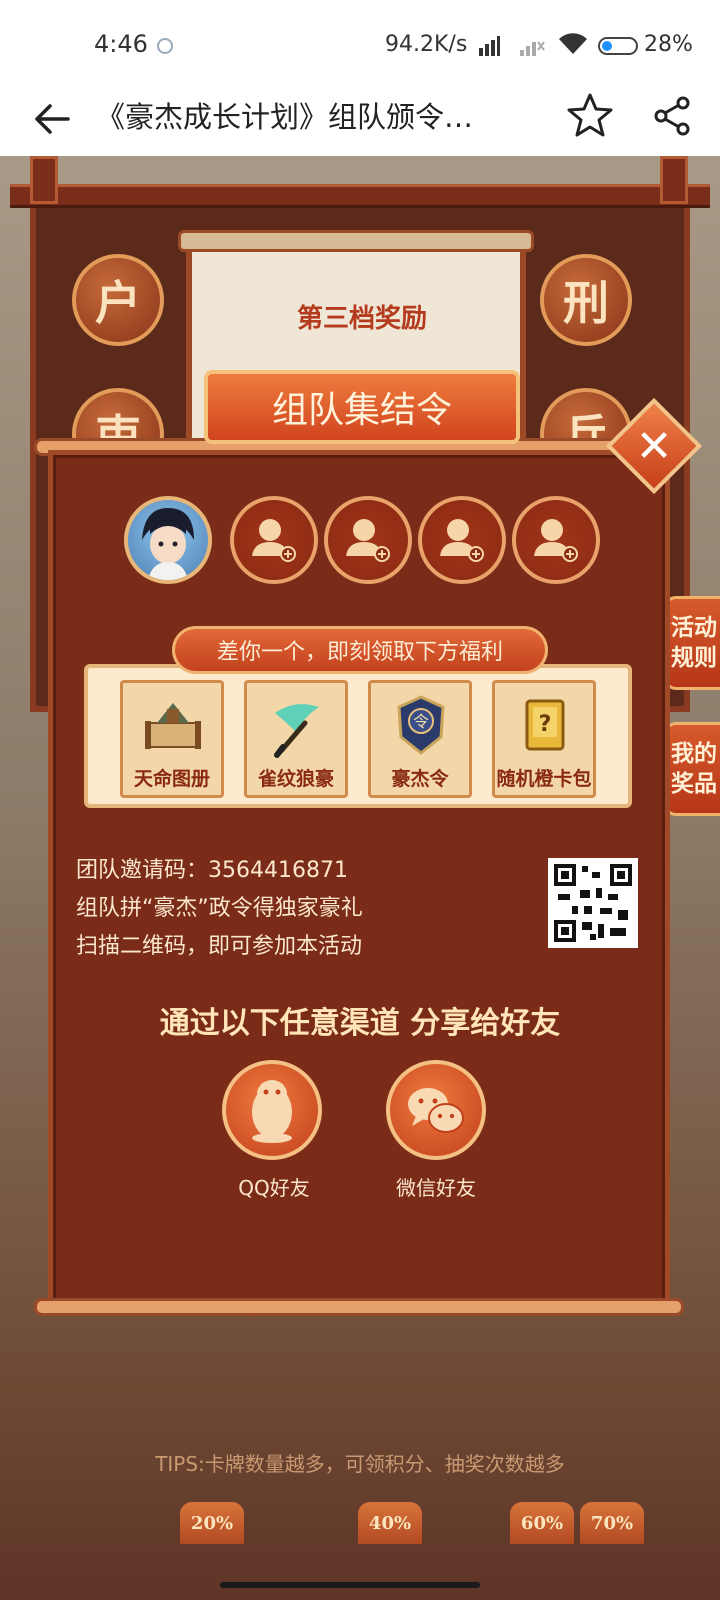  I want to click on share-heading-text: 通过以下任意渠道 分享给好友, so click(360, 1023).